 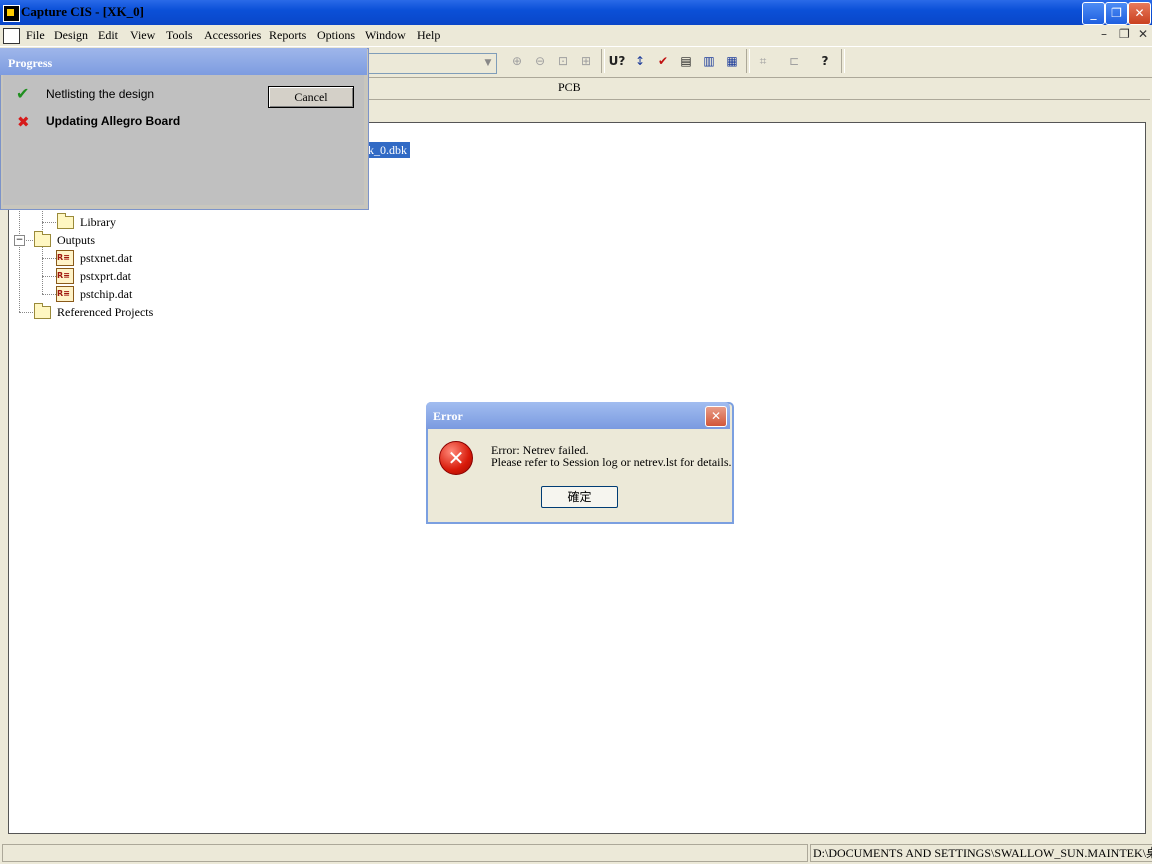 What do you see at coordinates (488, 63) in the screenshot?
I see `chevron-down-icon: ▼` at bounding box center [488, 63].